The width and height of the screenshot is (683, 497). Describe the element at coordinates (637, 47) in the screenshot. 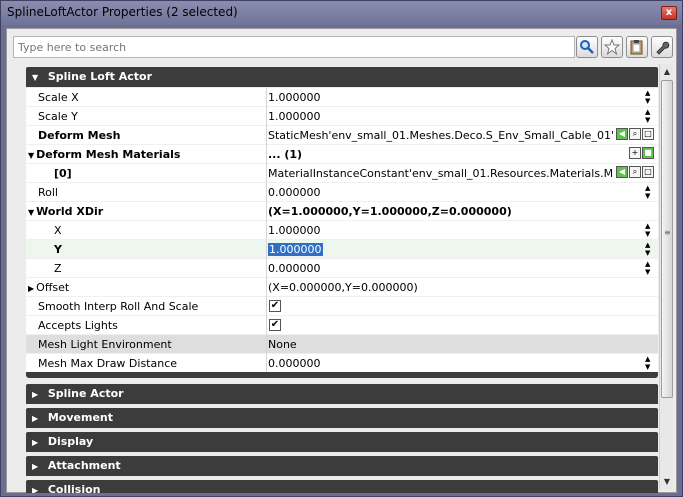

I see `clipboard-button` at that location.